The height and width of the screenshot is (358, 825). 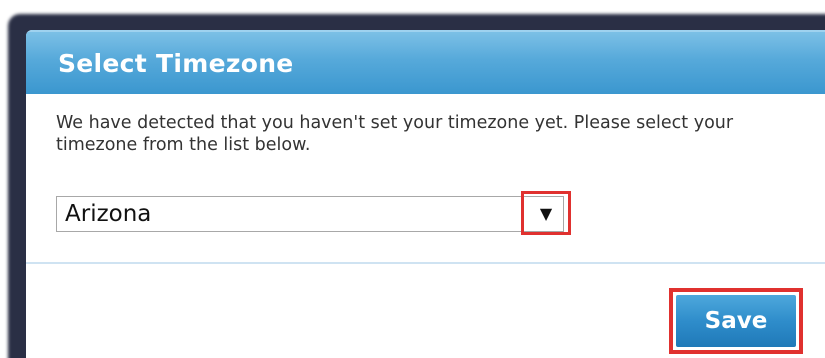 What do you see at coordinates (176, 63) in the screenshot?
I see `dialog-title: Select Timezone` at bounding box center [176, 63].